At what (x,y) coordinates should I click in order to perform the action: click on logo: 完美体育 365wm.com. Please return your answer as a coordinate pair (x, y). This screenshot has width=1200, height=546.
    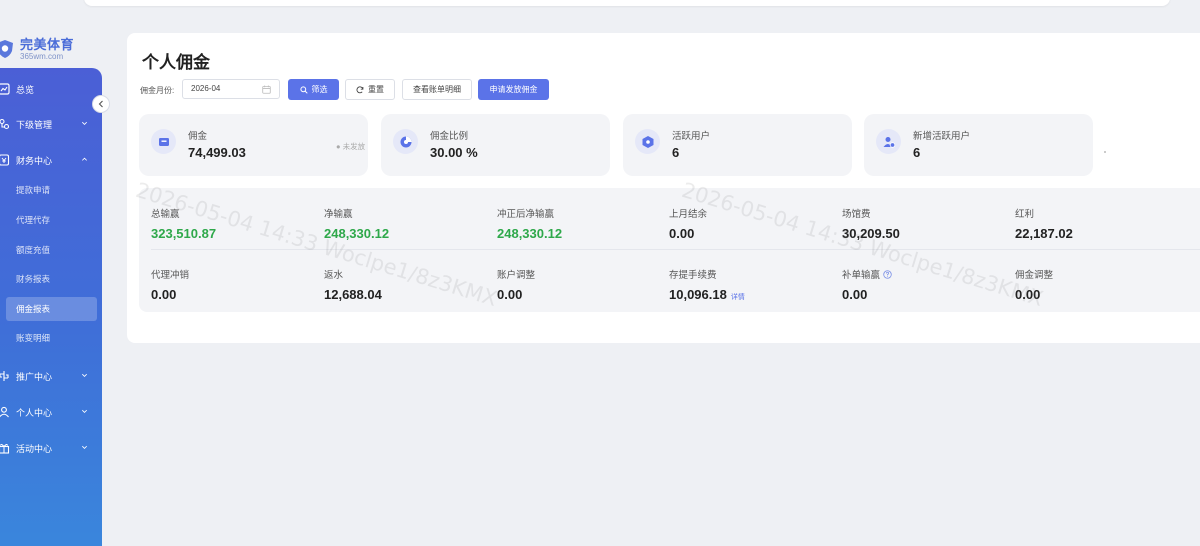
    Looking at the image, I should click on (48, 49).